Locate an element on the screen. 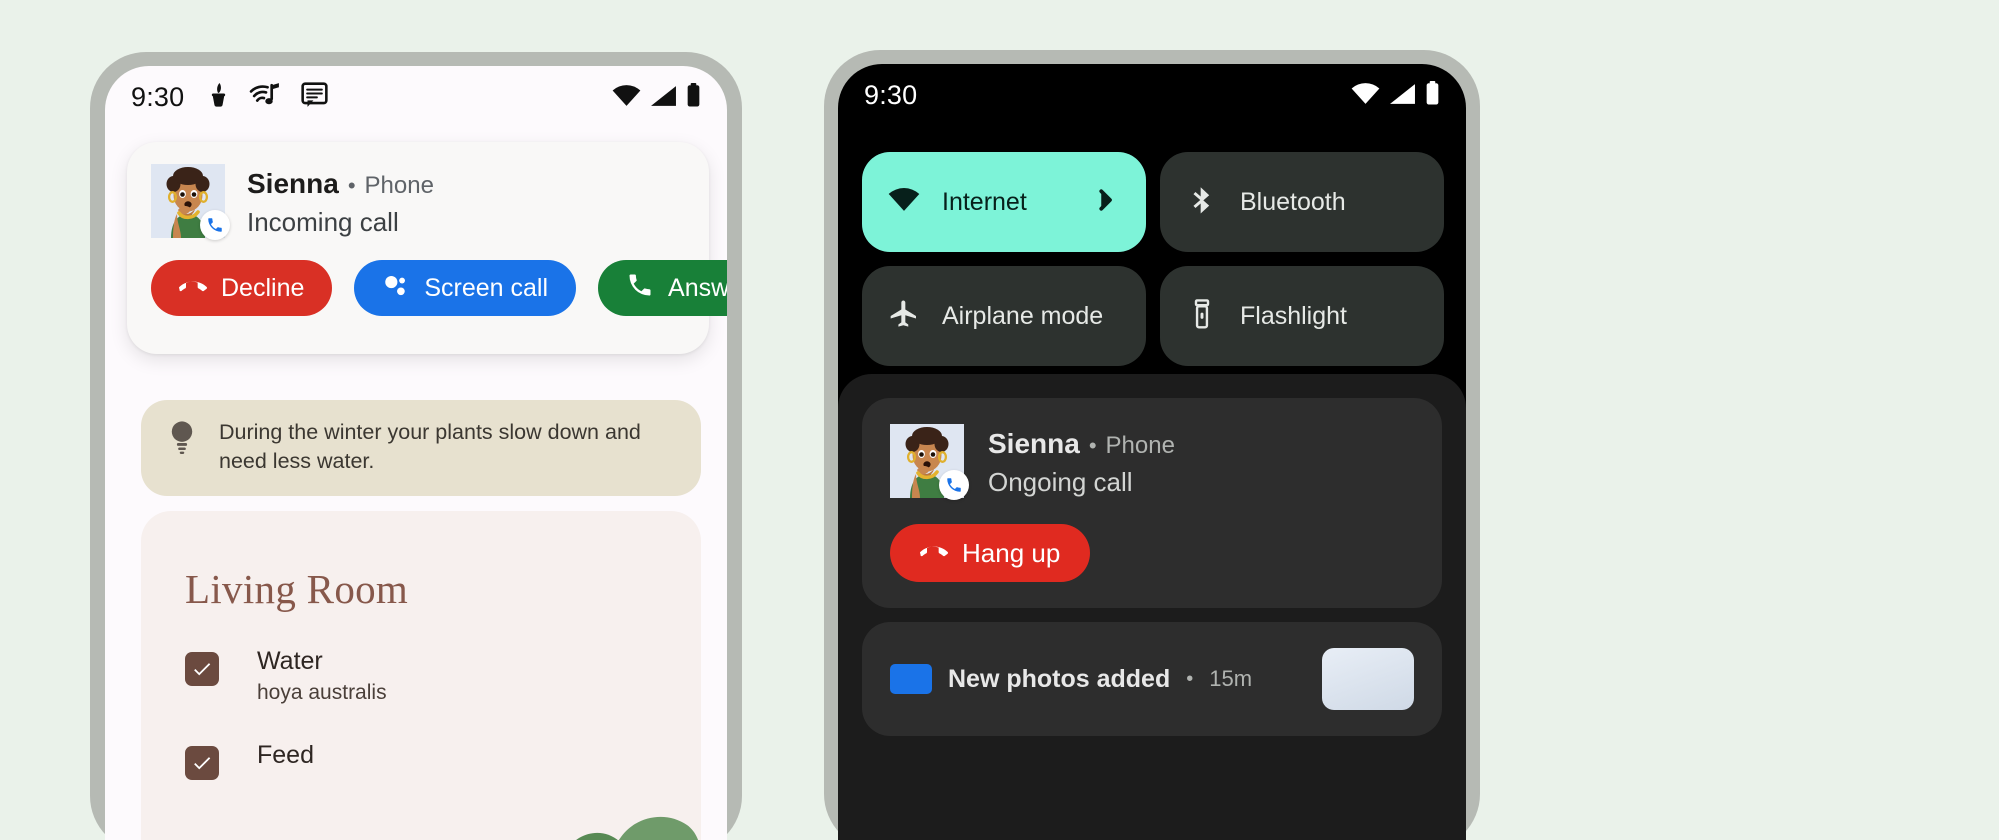 This screenshot has height=840, width=1999. answer-button: Answer is located at coordinates (662, 288).